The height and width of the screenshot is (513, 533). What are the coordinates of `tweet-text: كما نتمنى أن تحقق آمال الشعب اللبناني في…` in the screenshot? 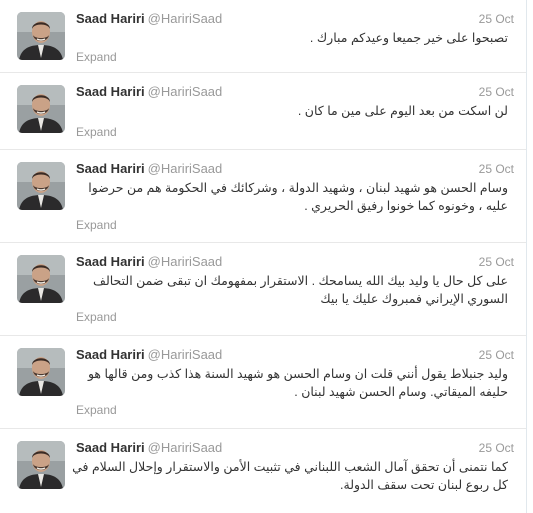 It's located at (290, 476).